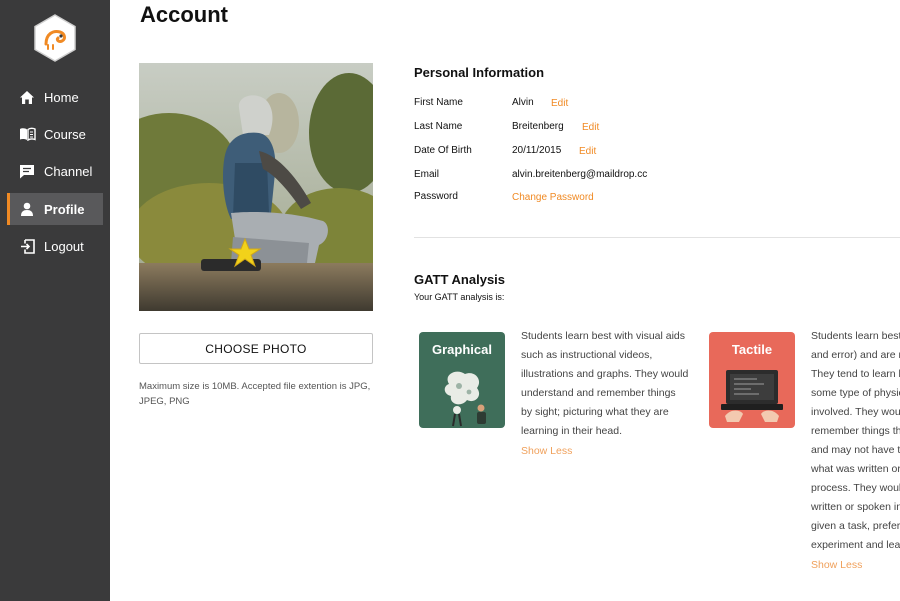 The width and height of the screenshot is (900, 601). I want to click on description-line: They tend to learn b, so click(855, 374).